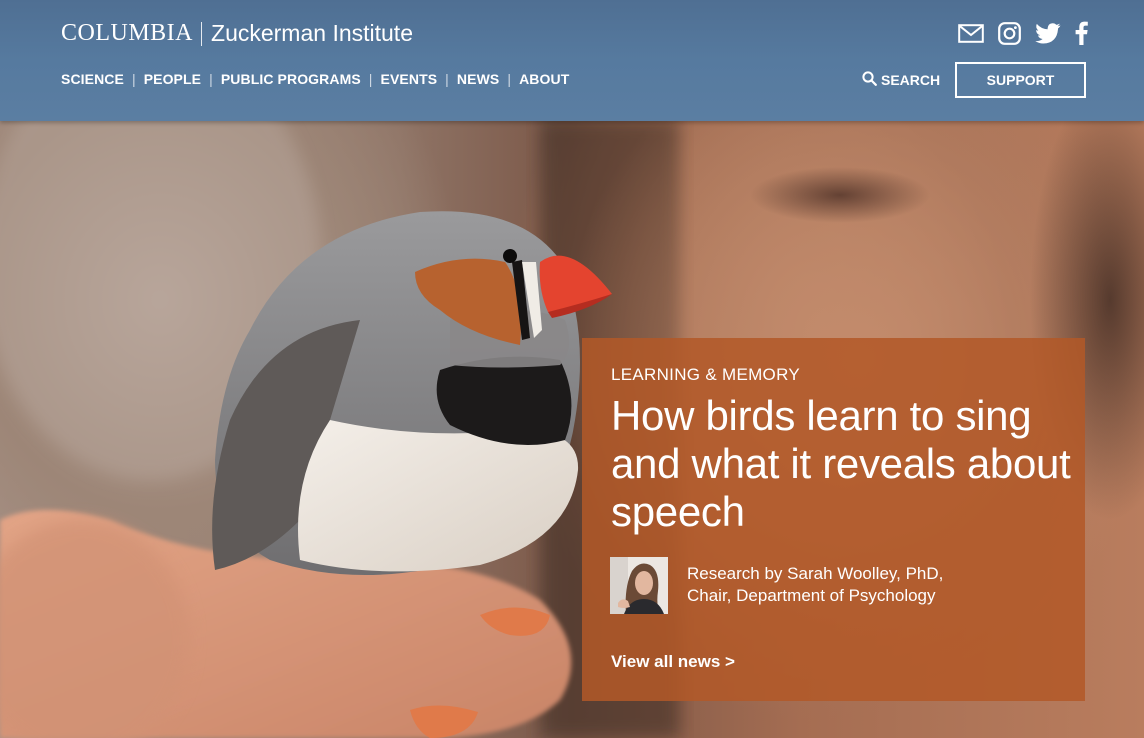  I want to click on byline-author: Research by Sarah Woolley, PhD,, so click(815, 573).